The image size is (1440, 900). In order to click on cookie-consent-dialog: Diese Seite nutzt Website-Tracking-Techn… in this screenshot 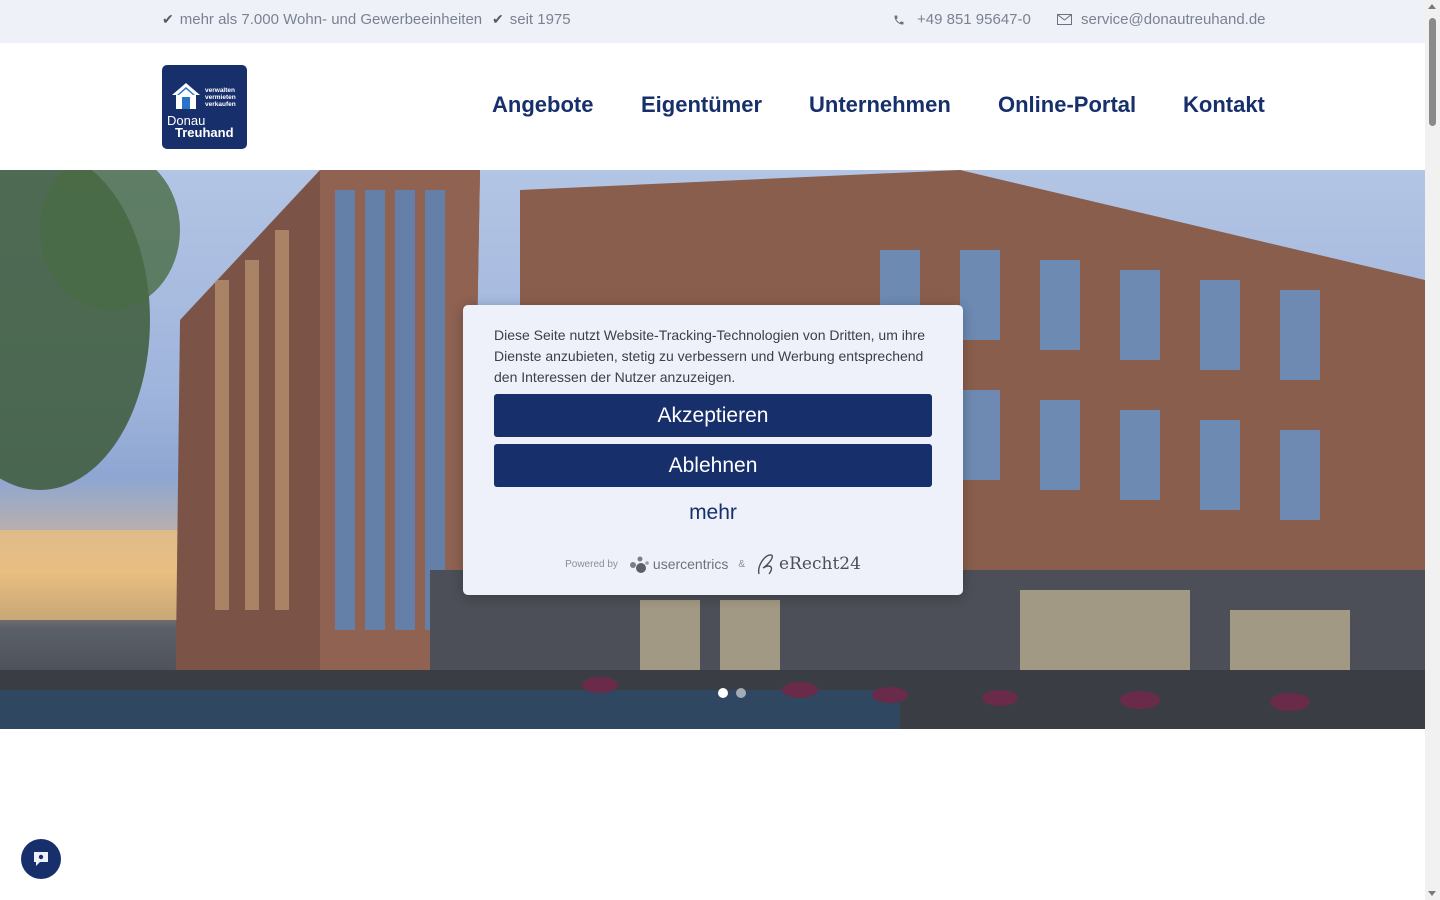, I will do `click(713, 450)`.